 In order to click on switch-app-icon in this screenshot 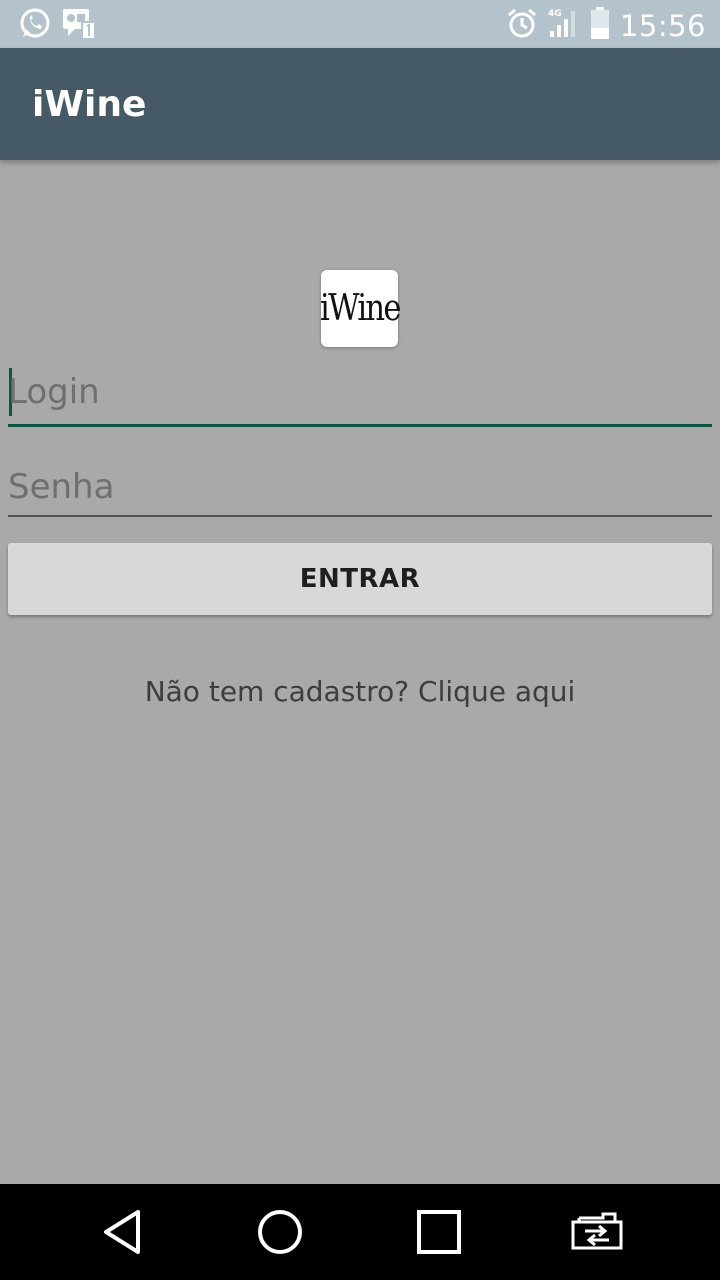, I will do `click(597, 1232)`.